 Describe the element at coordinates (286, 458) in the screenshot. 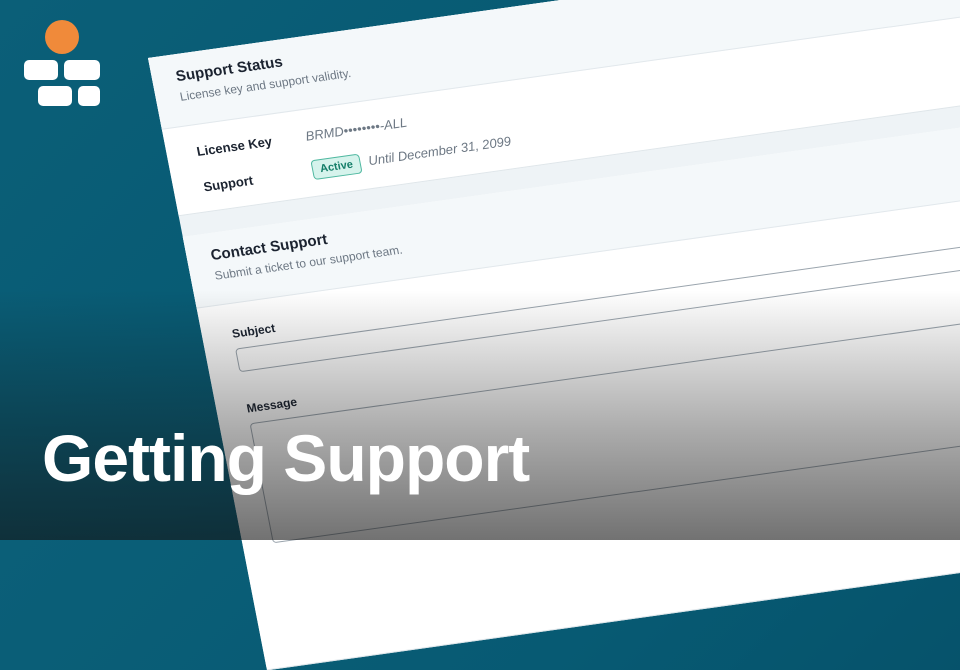

I see `headline: Getting Support` at that location.